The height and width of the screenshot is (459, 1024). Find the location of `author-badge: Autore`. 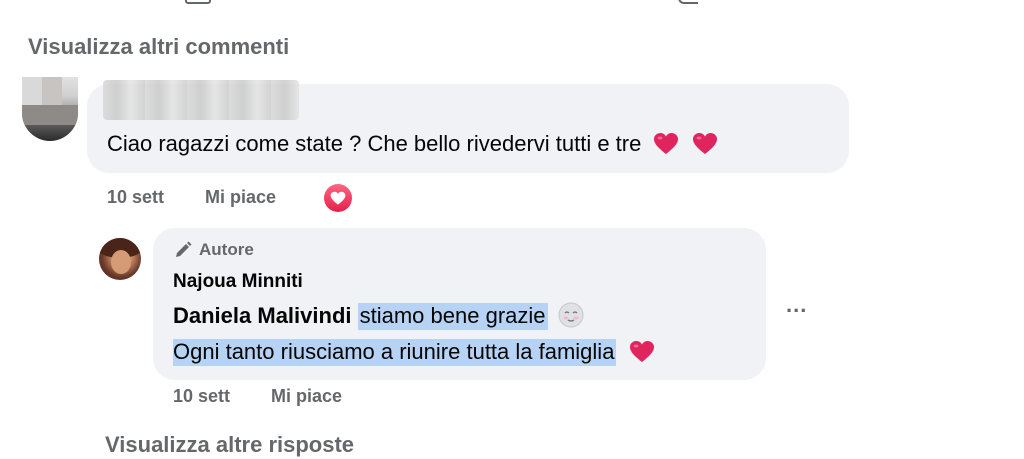

author-badge: Autore is located at coordinates (213, 250).